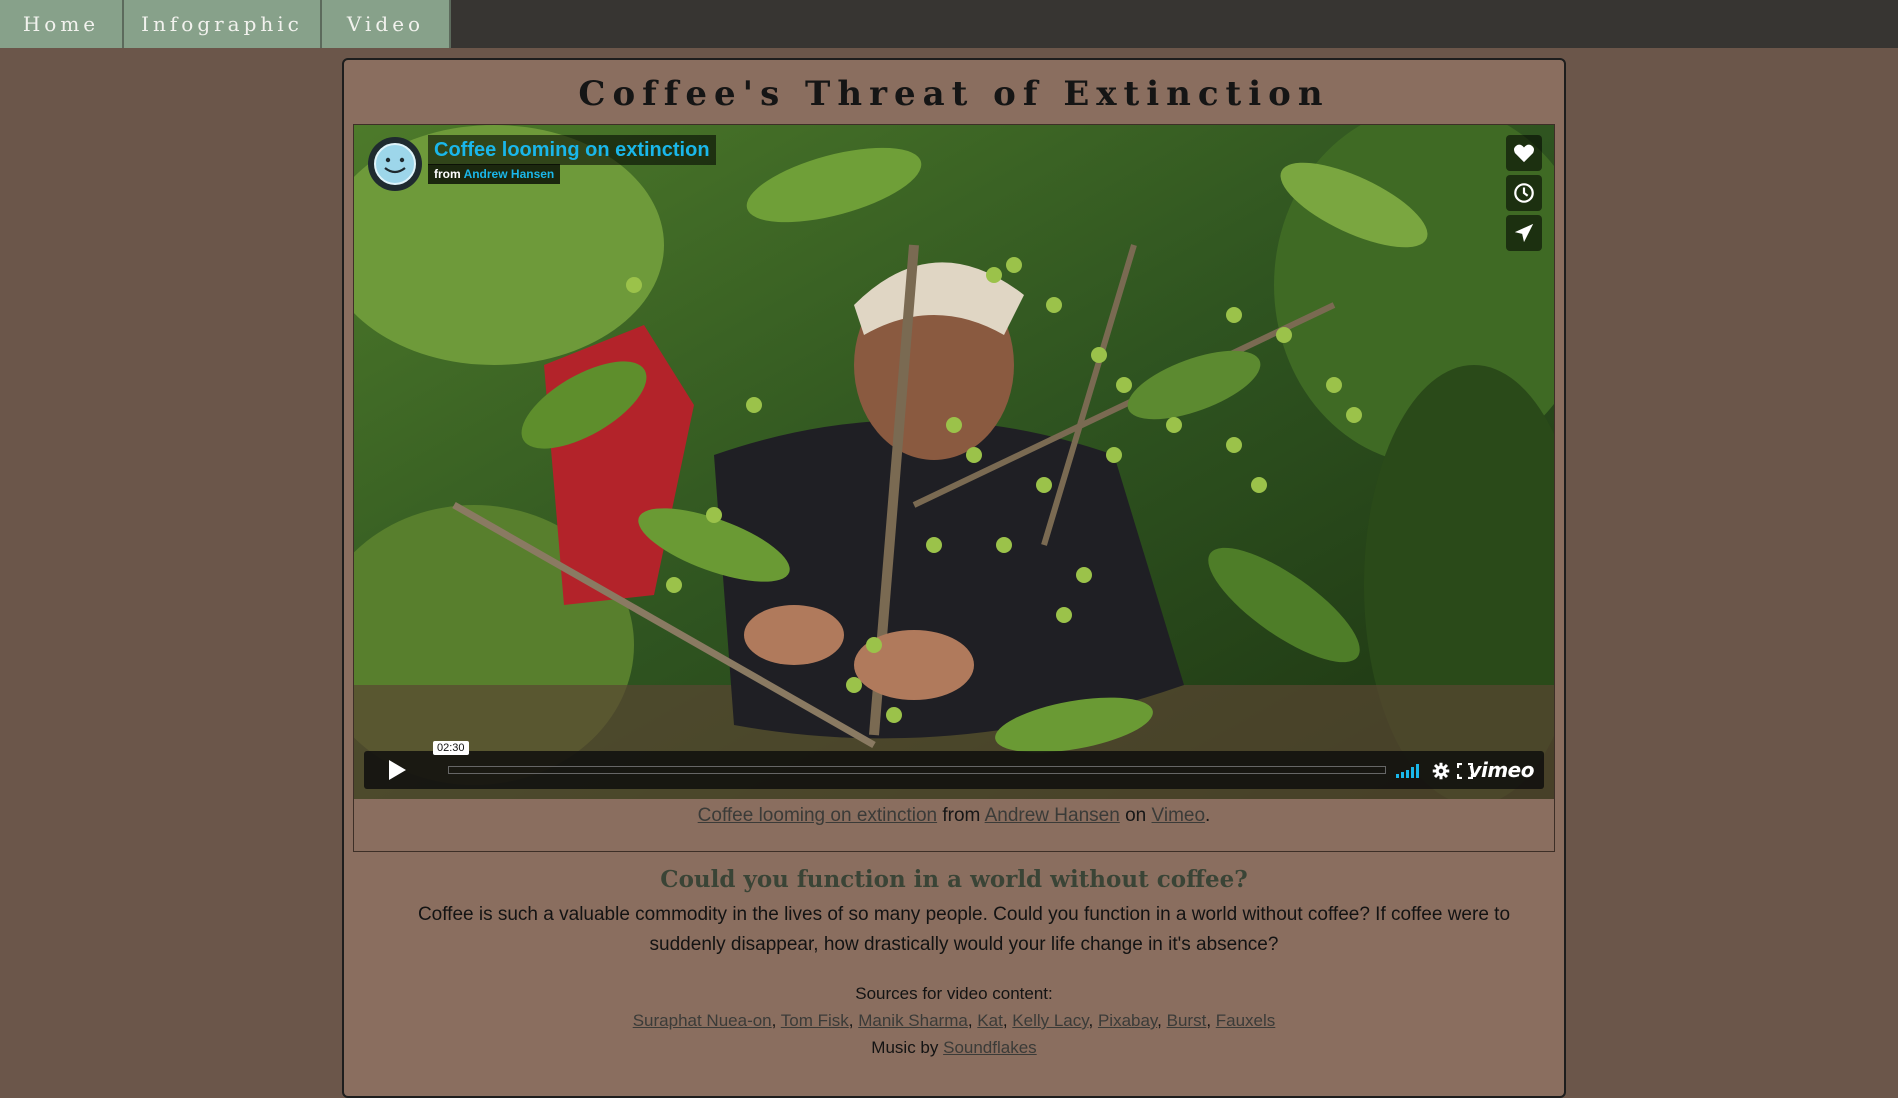 The height and width of the screenshot is (1098, 1898). Describe the element at coordinates (223, 24) in the screenshot. I see `nav-tab-infographic: Infographic` at that location.